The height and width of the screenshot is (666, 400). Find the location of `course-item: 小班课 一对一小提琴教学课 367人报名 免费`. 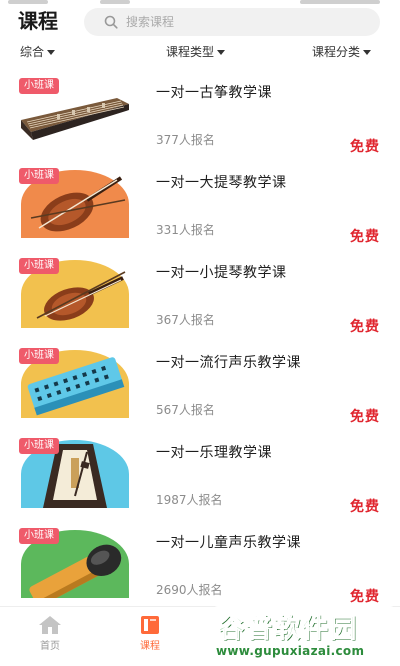

course-item: 小班课 一对一小提琴教学课 367人报名 免费 is located at coordinates (200, 291).